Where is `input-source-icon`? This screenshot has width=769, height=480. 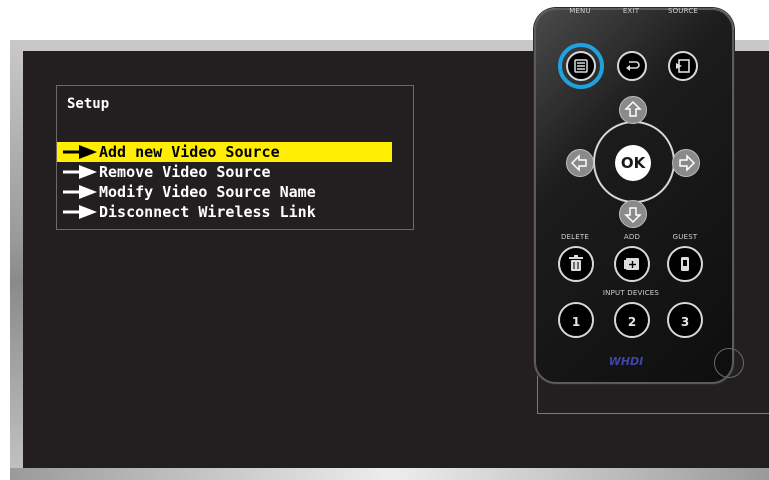
input-source-icon is located at coordinates (683, 66).